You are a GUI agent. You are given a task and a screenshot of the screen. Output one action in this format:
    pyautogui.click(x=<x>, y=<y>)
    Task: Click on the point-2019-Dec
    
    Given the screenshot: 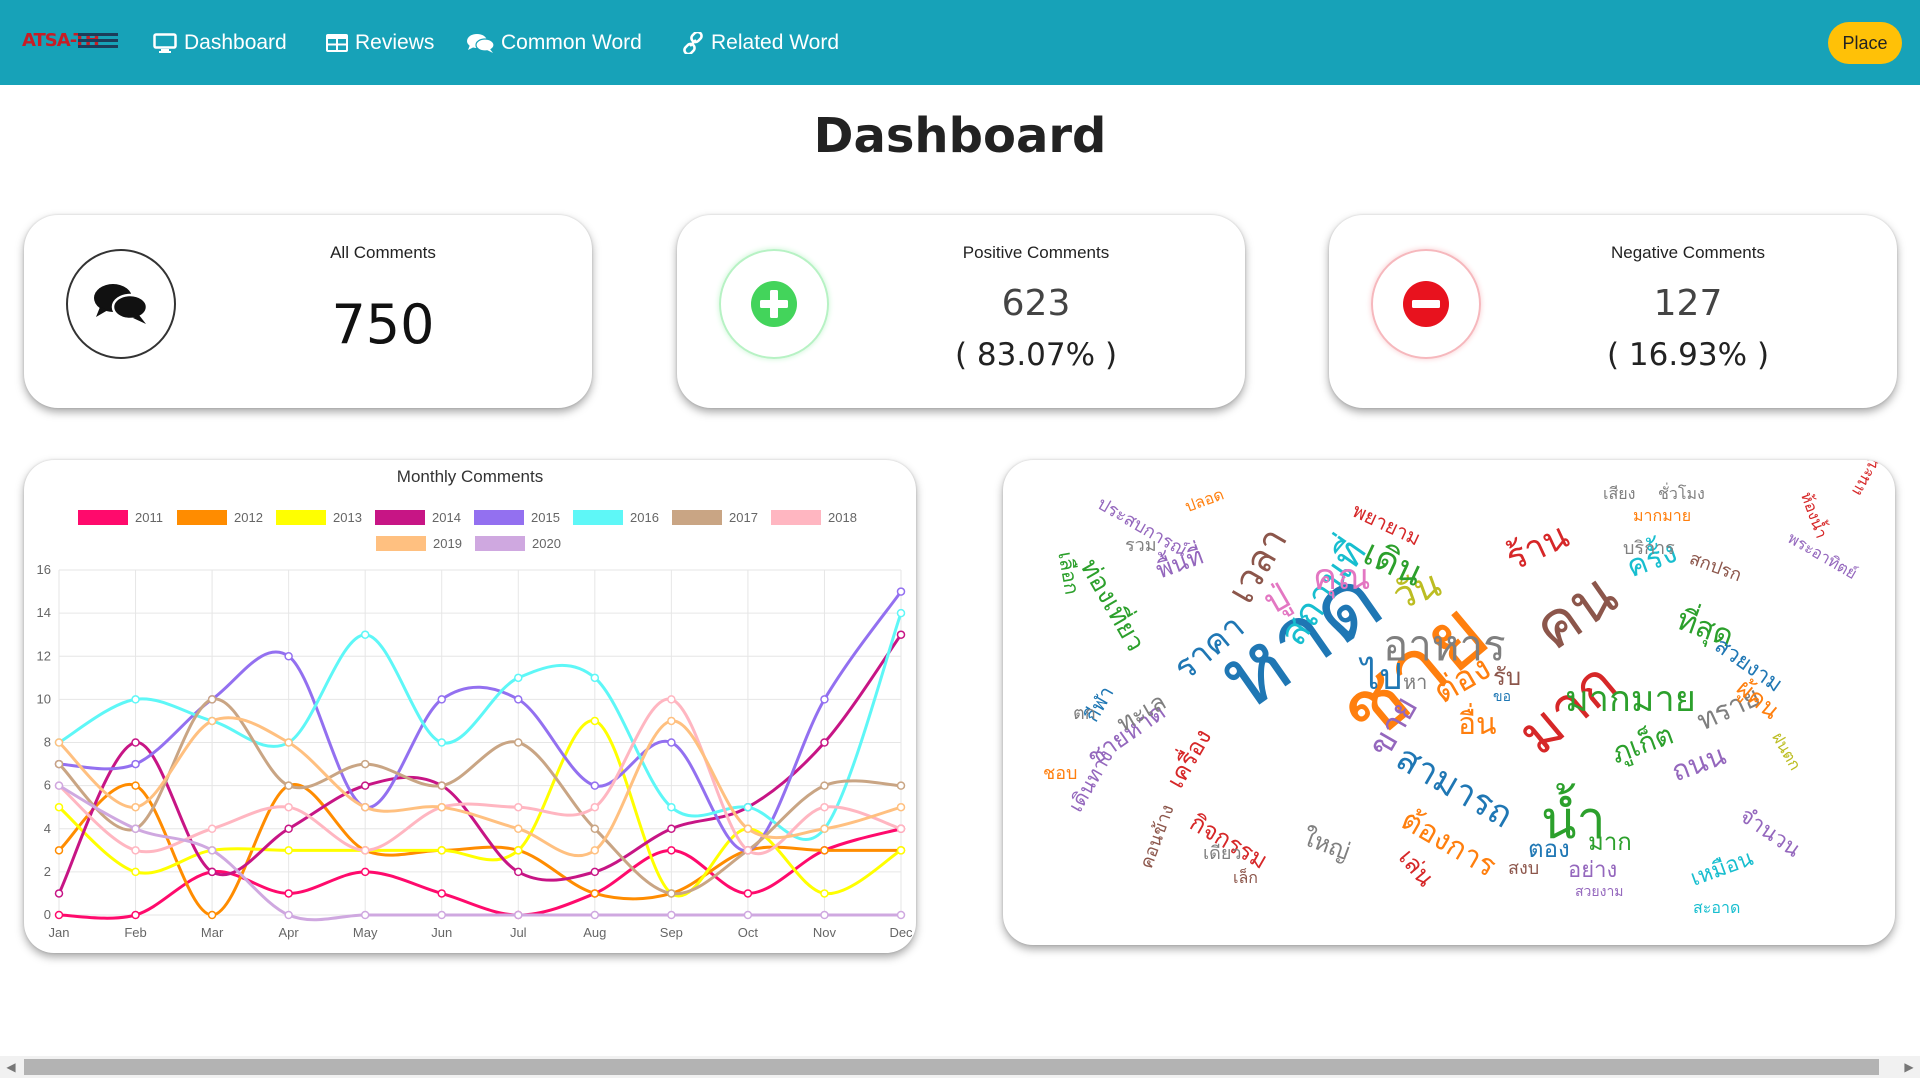 What is the action you would take?
    pyautogui.click(x=901, y=807)
    